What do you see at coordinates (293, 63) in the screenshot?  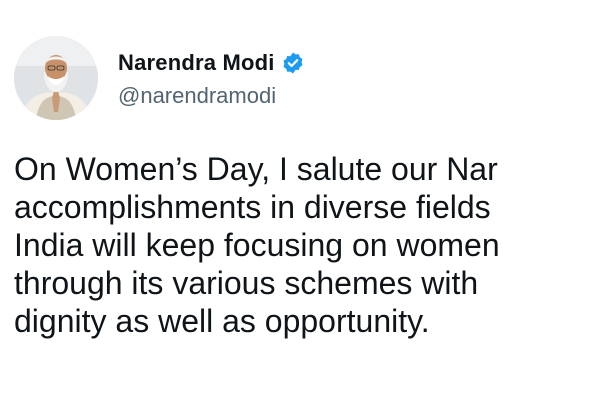 I see `verified-badge-icon` at bounding box center [293, 63].